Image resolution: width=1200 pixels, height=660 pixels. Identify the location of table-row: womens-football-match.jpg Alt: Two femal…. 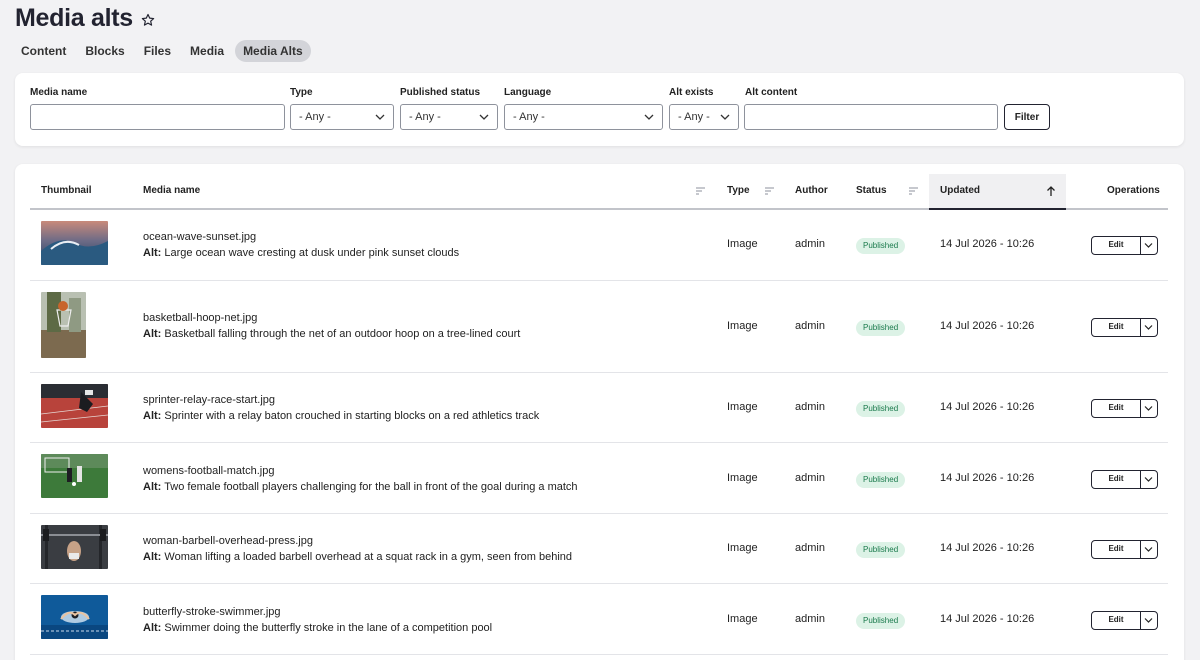
(599, 478).